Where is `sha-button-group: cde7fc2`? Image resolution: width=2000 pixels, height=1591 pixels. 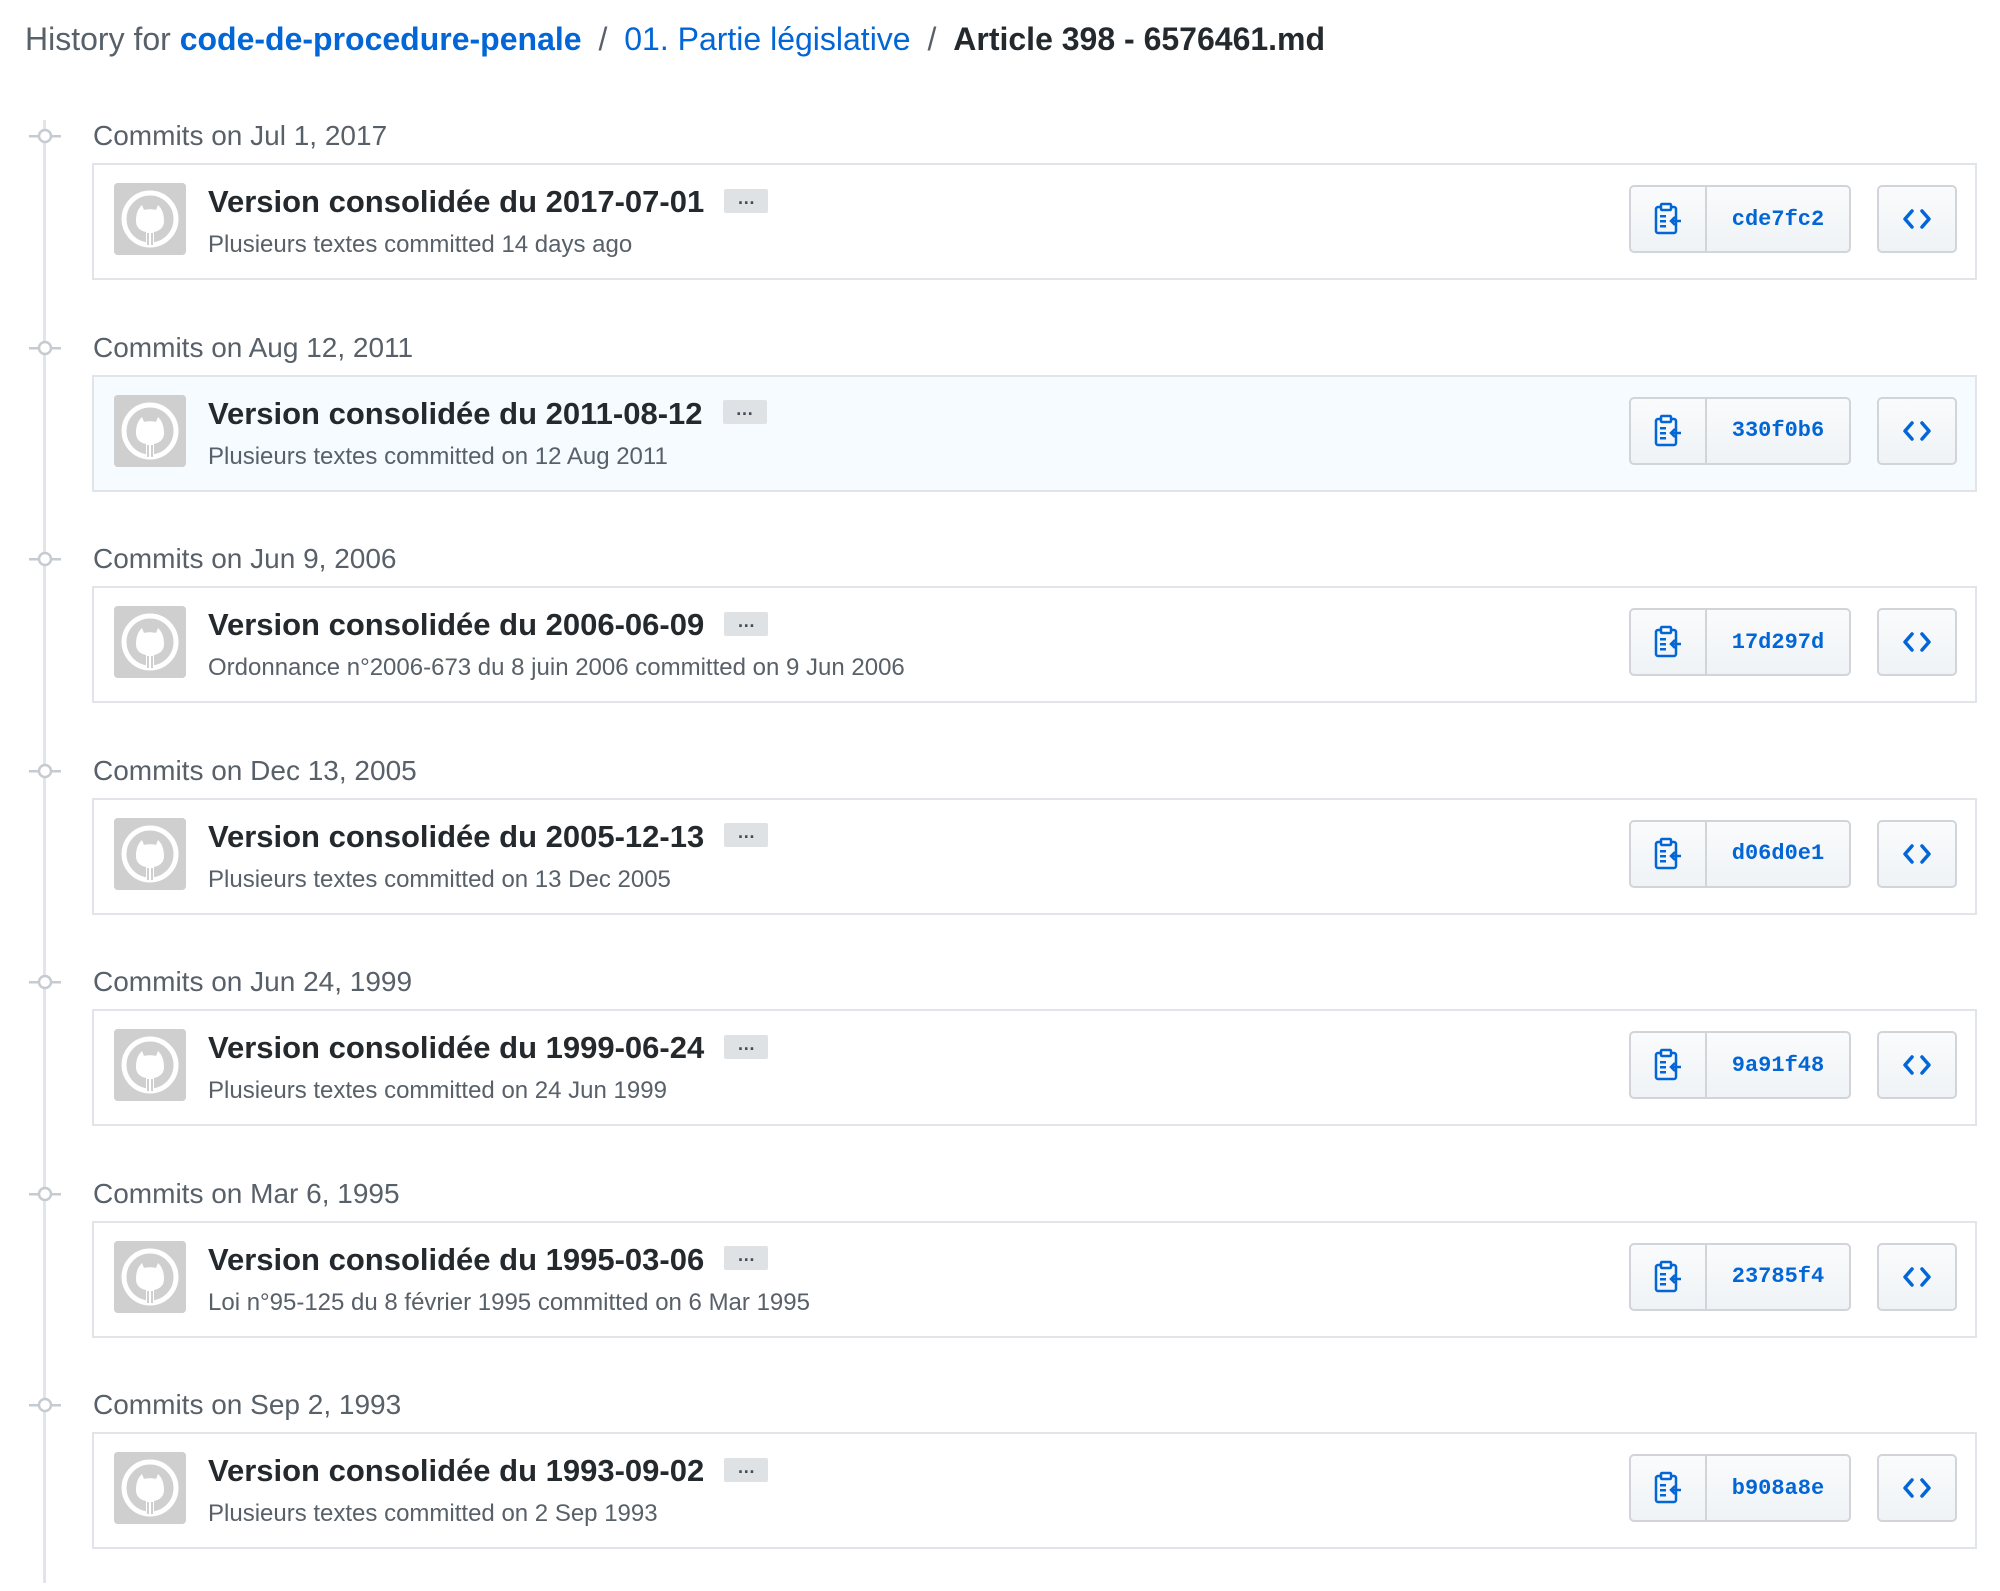 sha-button-group: cde7fc2 is located at coordinates (1740, 219).